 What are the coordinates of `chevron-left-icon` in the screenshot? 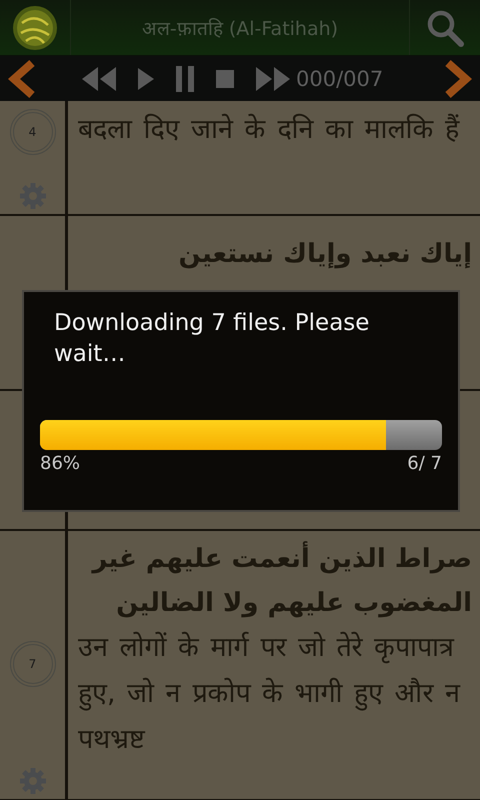 It's located at (22, 79).